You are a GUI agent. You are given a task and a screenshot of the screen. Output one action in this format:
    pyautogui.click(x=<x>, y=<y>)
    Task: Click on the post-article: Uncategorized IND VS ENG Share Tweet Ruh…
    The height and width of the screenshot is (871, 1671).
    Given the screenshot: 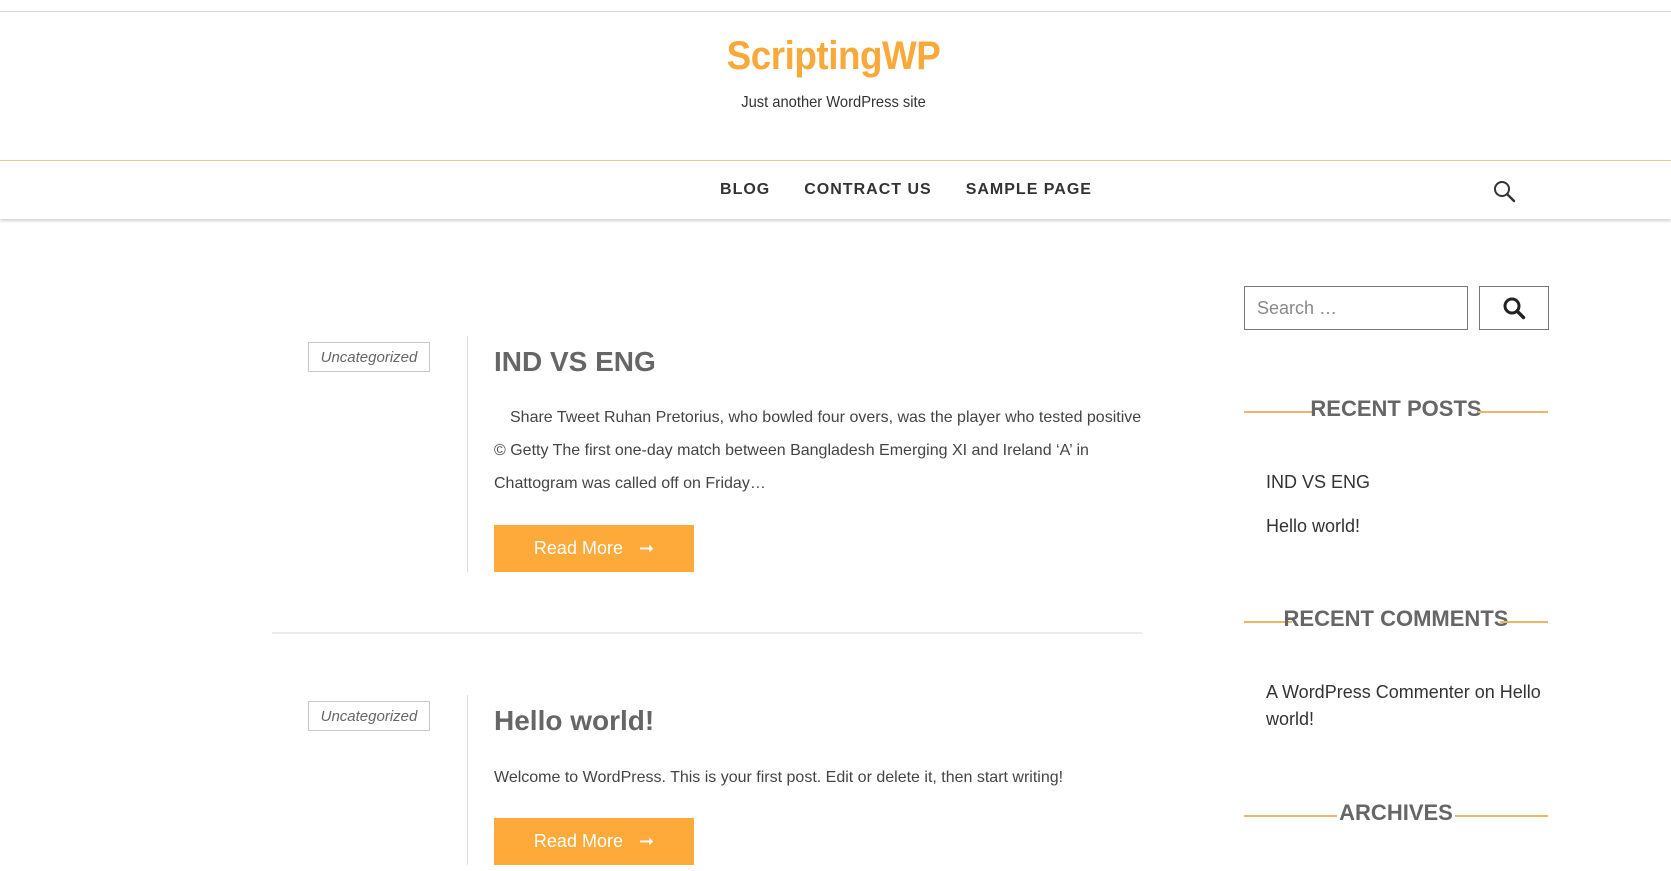 What is the action you would take?
    pyautogui.click(x=705, y=456)
    